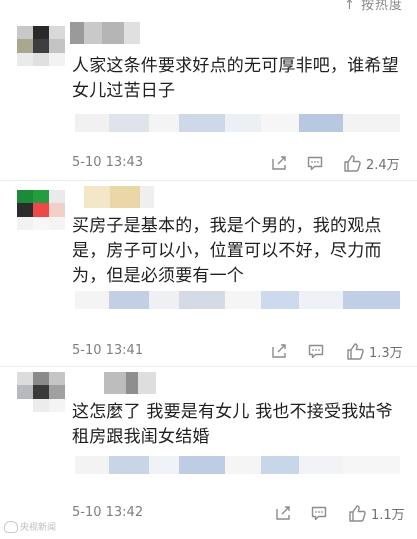  I want to click on like-button: 1.3万, so click(374, 351).